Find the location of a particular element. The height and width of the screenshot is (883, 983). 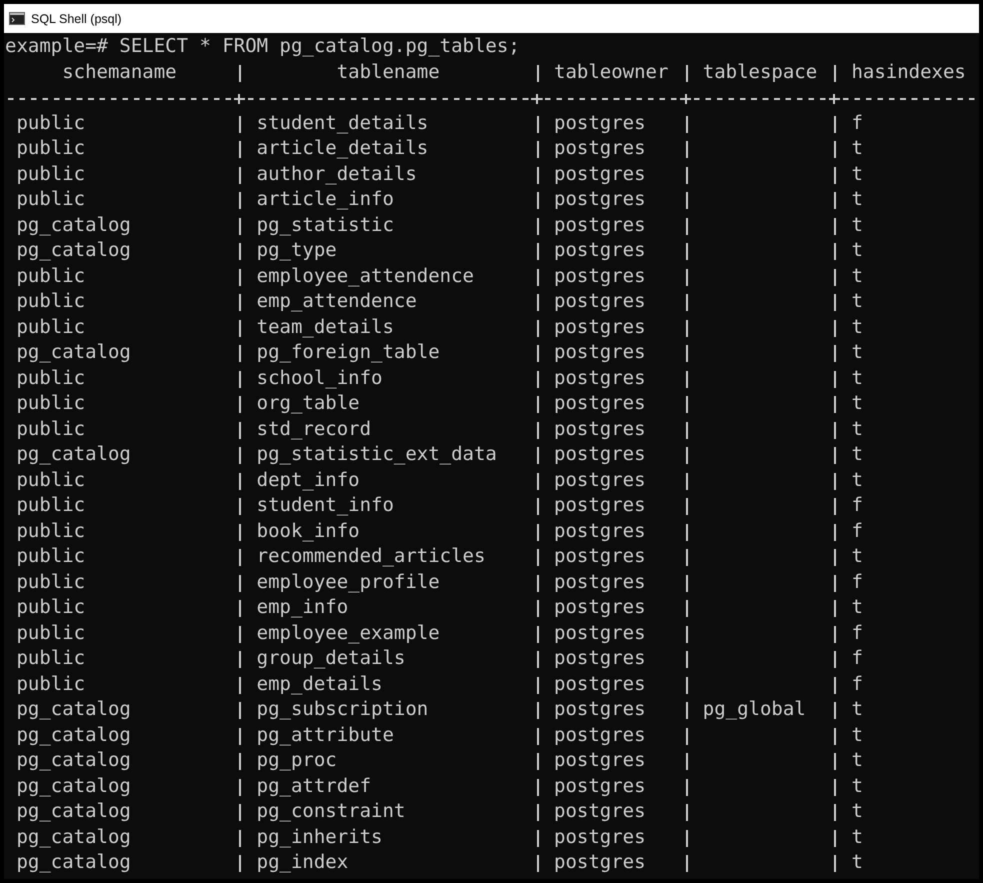

table-cell: pg_foreign_table is located at coordinates (348, 352).